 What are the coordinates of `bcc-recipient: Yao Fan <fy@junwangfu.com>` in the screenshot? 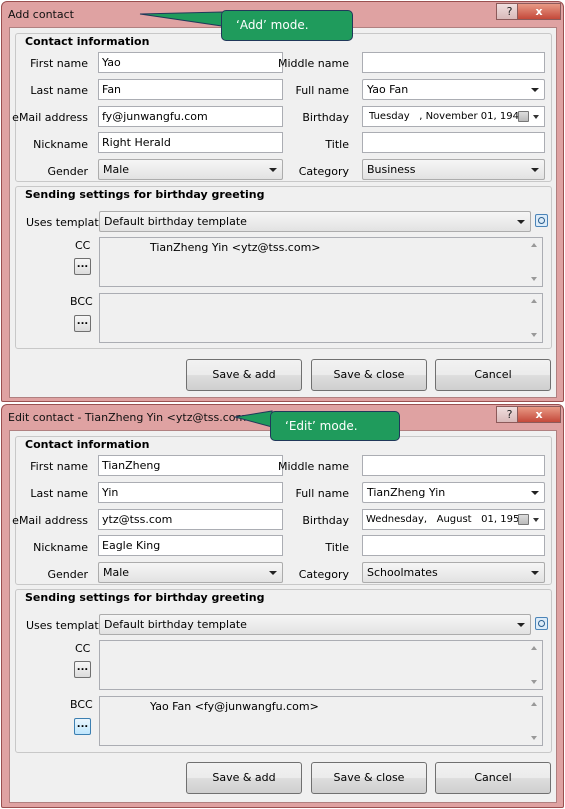 It's located at (234, 706).